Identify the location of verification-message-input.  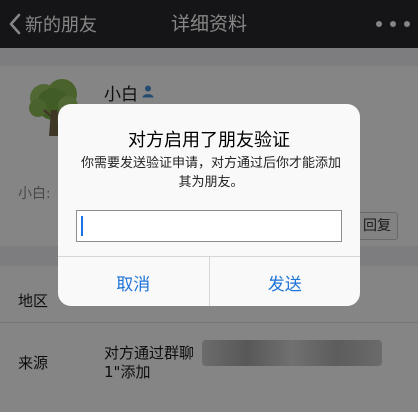
(209, 226).